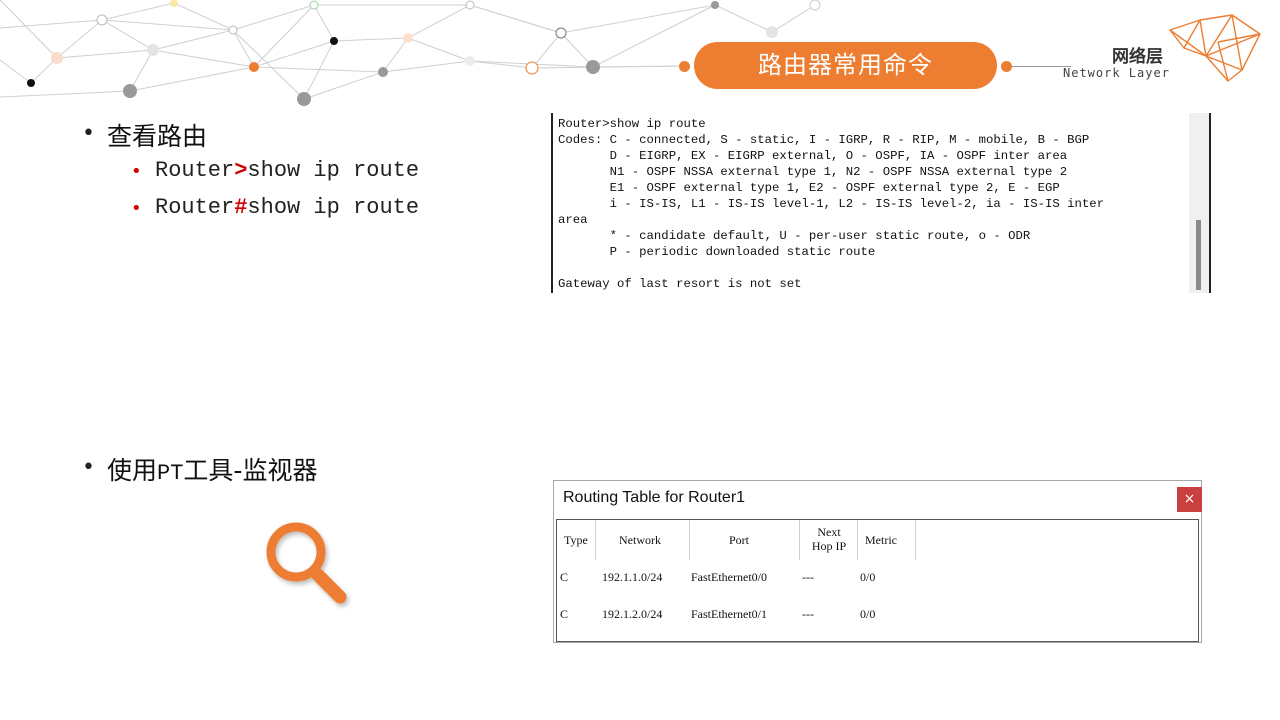 Image resolution: width=1280 pixels, height=720 pixels. Describe the element at coordinates (739, 540) in the screenshot. I see `column-header-port: Port` at that location.